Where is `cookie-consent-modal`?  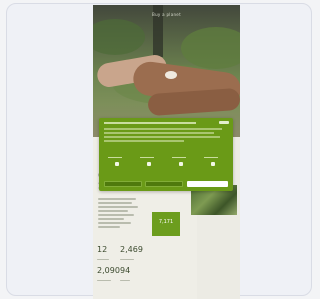
cookie-consent-modal is located at coordinates (166, 154).